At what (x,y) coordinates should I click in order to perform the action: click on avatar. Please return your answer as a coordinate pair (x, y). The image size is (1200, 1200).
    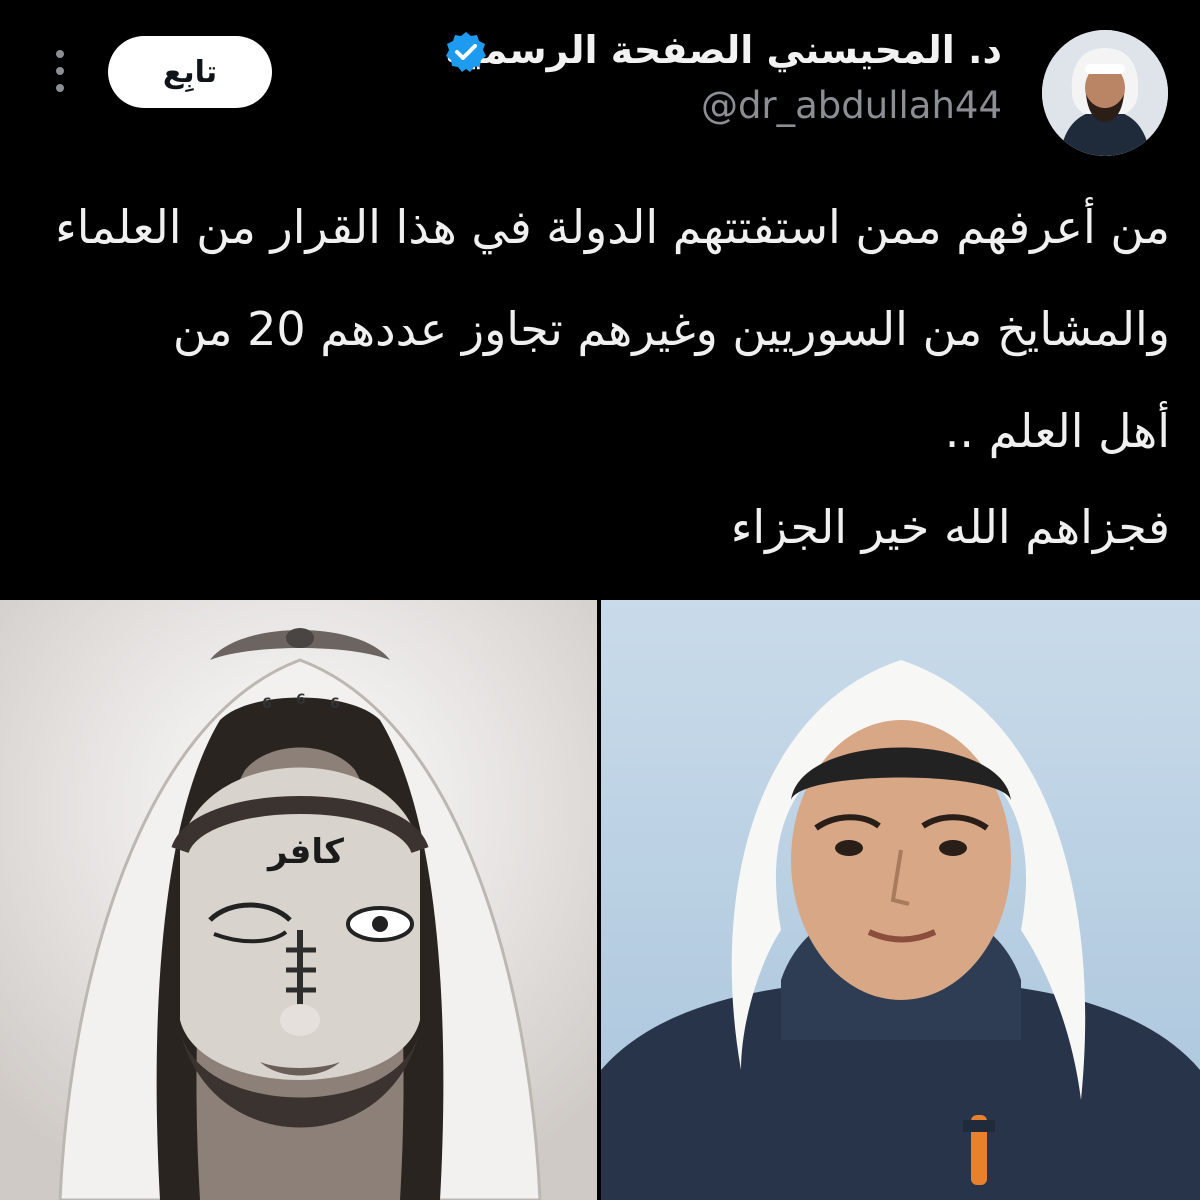
    Looking at the image, I should click on (1105, 93).